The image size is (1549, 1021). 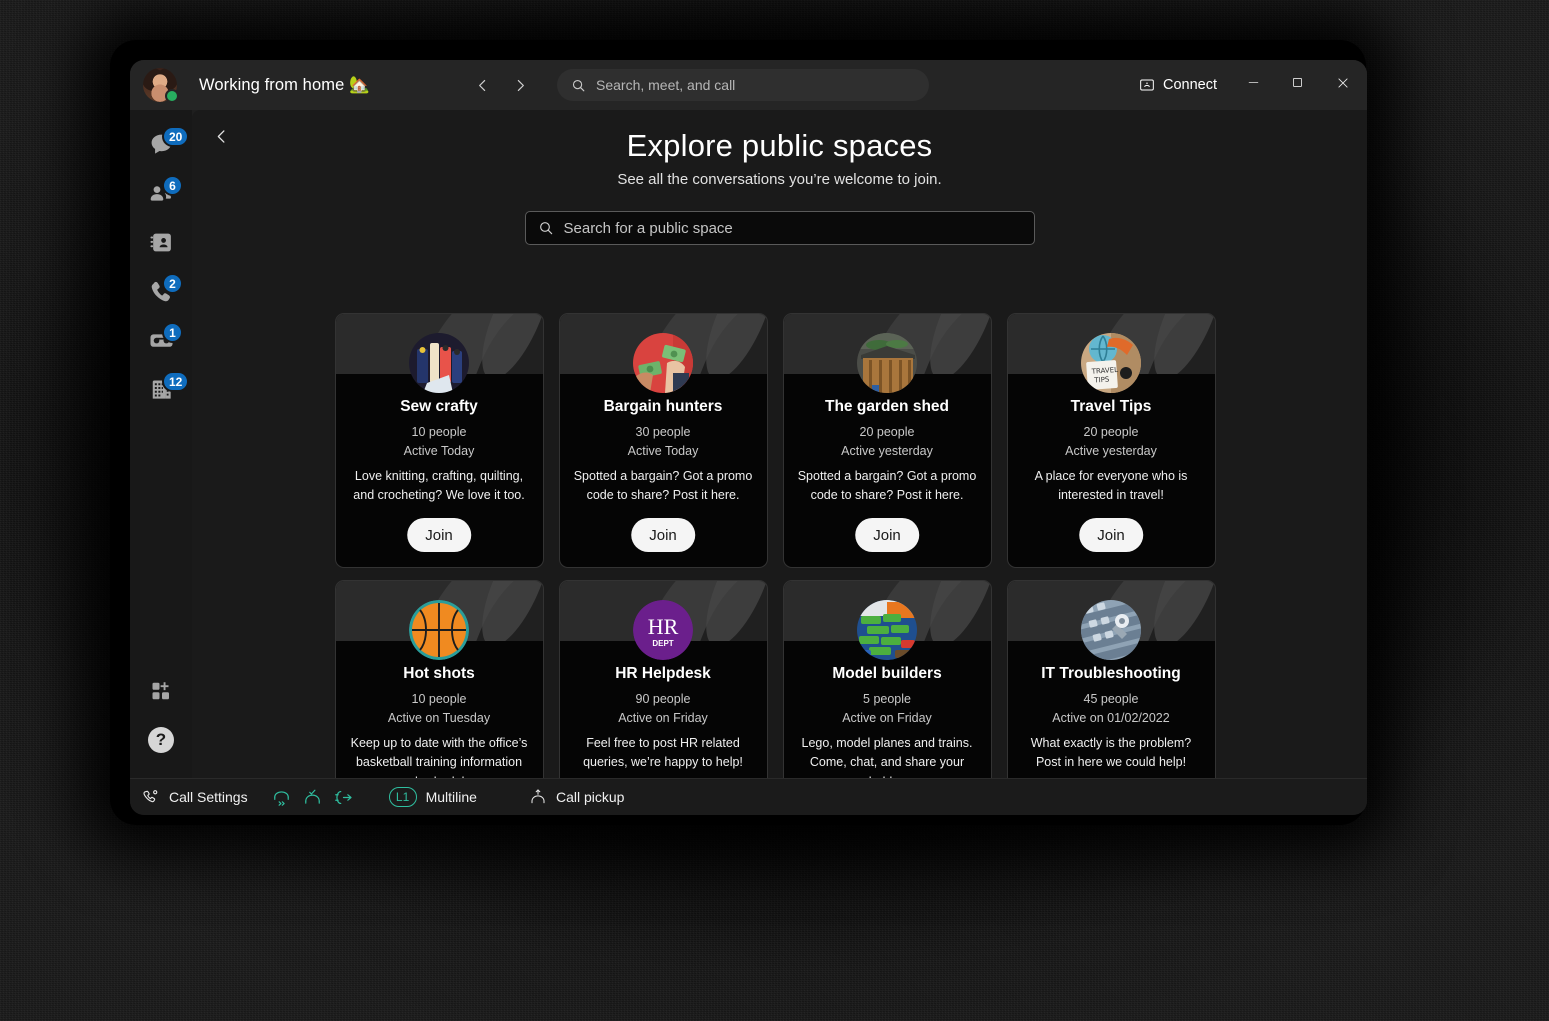 What do you see at coordinates (172, 332) in the screenshot?
I see `voicemail-unread-badge: 1` at bounding box center [172, 332].